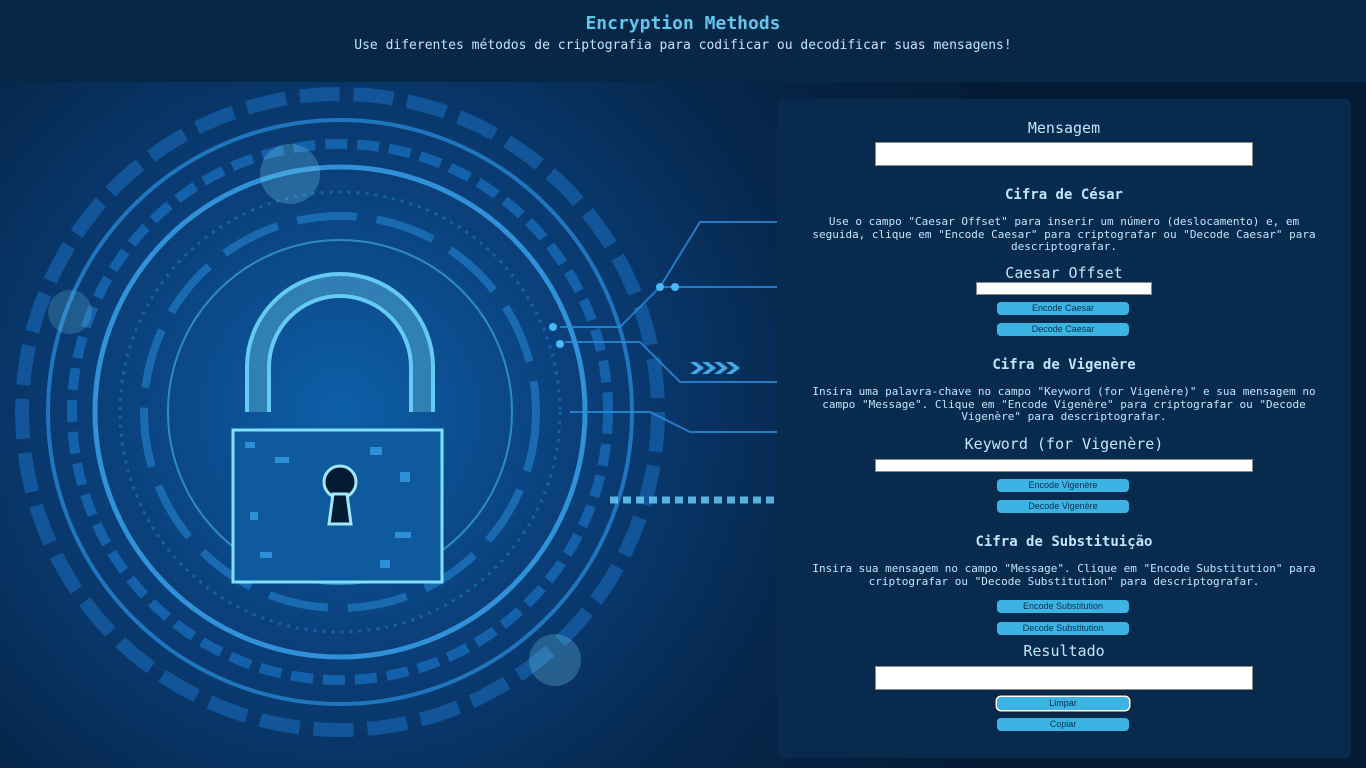  I want to click on decode-vigenere-button: Decode Vigenère, so click(1063, 506).